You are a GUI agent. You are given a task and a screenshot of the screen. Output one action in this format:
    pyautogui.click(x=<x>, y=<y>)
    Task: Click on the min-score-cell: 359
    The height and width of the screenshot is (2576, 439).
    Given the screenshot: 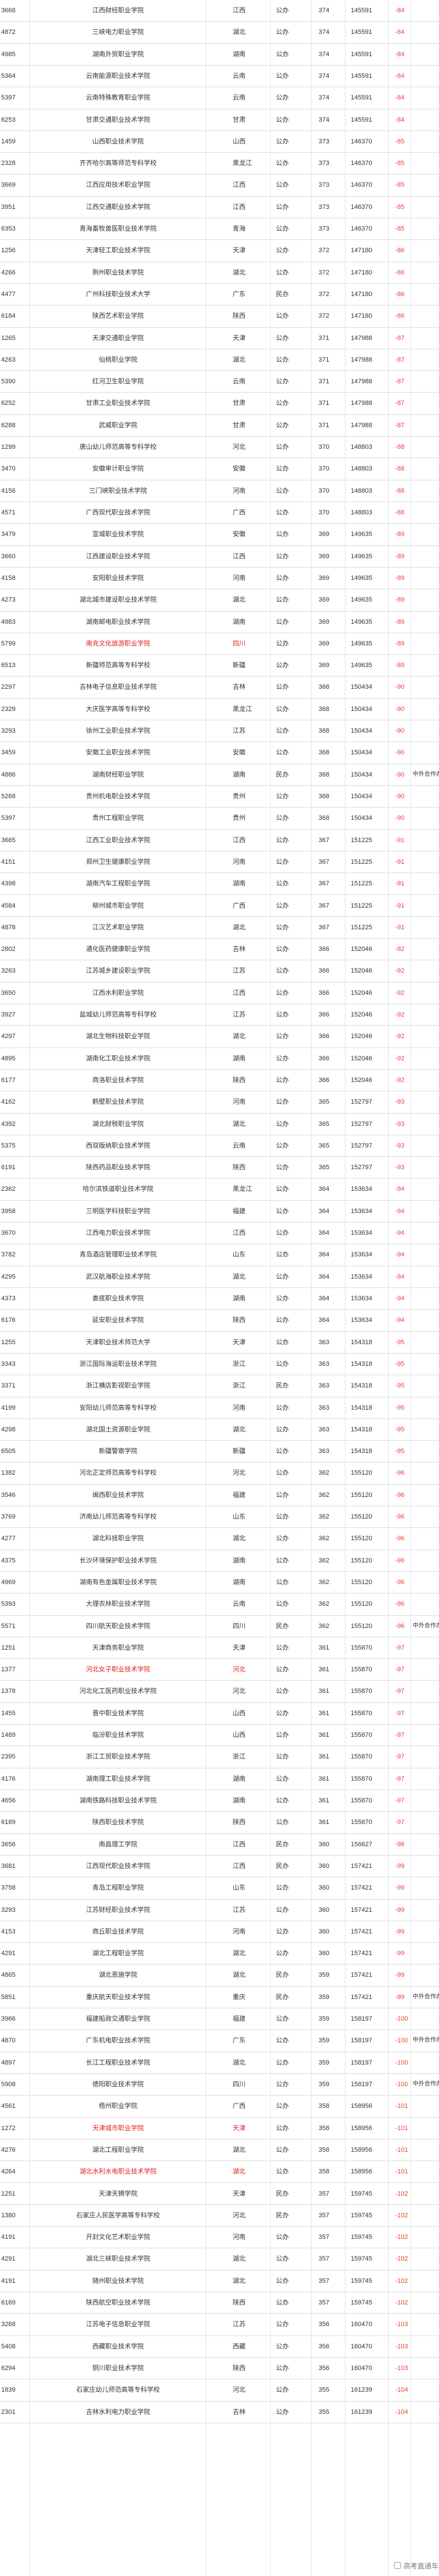 What is the action you would take?
    pyautogui.click(x=324, y=1976)
    